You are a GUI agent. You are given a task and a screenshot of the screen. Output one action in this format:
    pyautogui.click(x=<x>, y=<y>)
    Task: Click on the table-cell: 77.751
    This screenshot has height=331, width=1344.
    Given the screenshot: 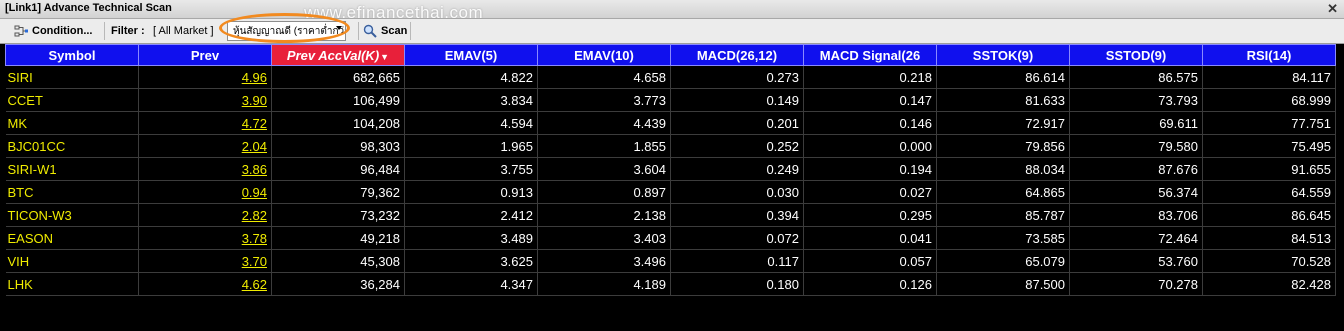 What is the action you would take?
    pyautogui.click(x=1269, y=123)
    